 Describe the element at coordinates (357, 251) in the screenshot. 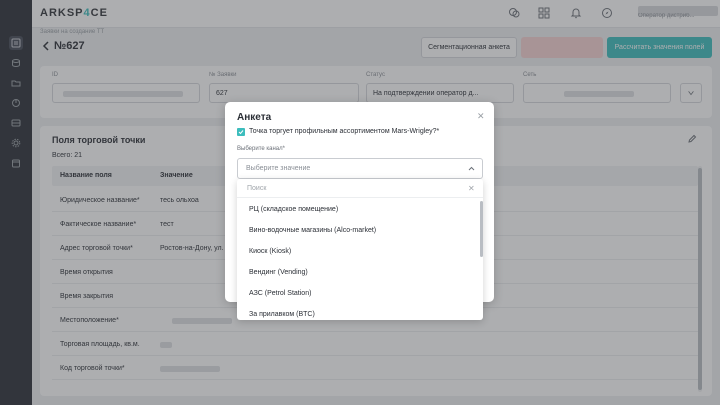

I see `dropdown-option: Киоск (Kiosk)` at that location.